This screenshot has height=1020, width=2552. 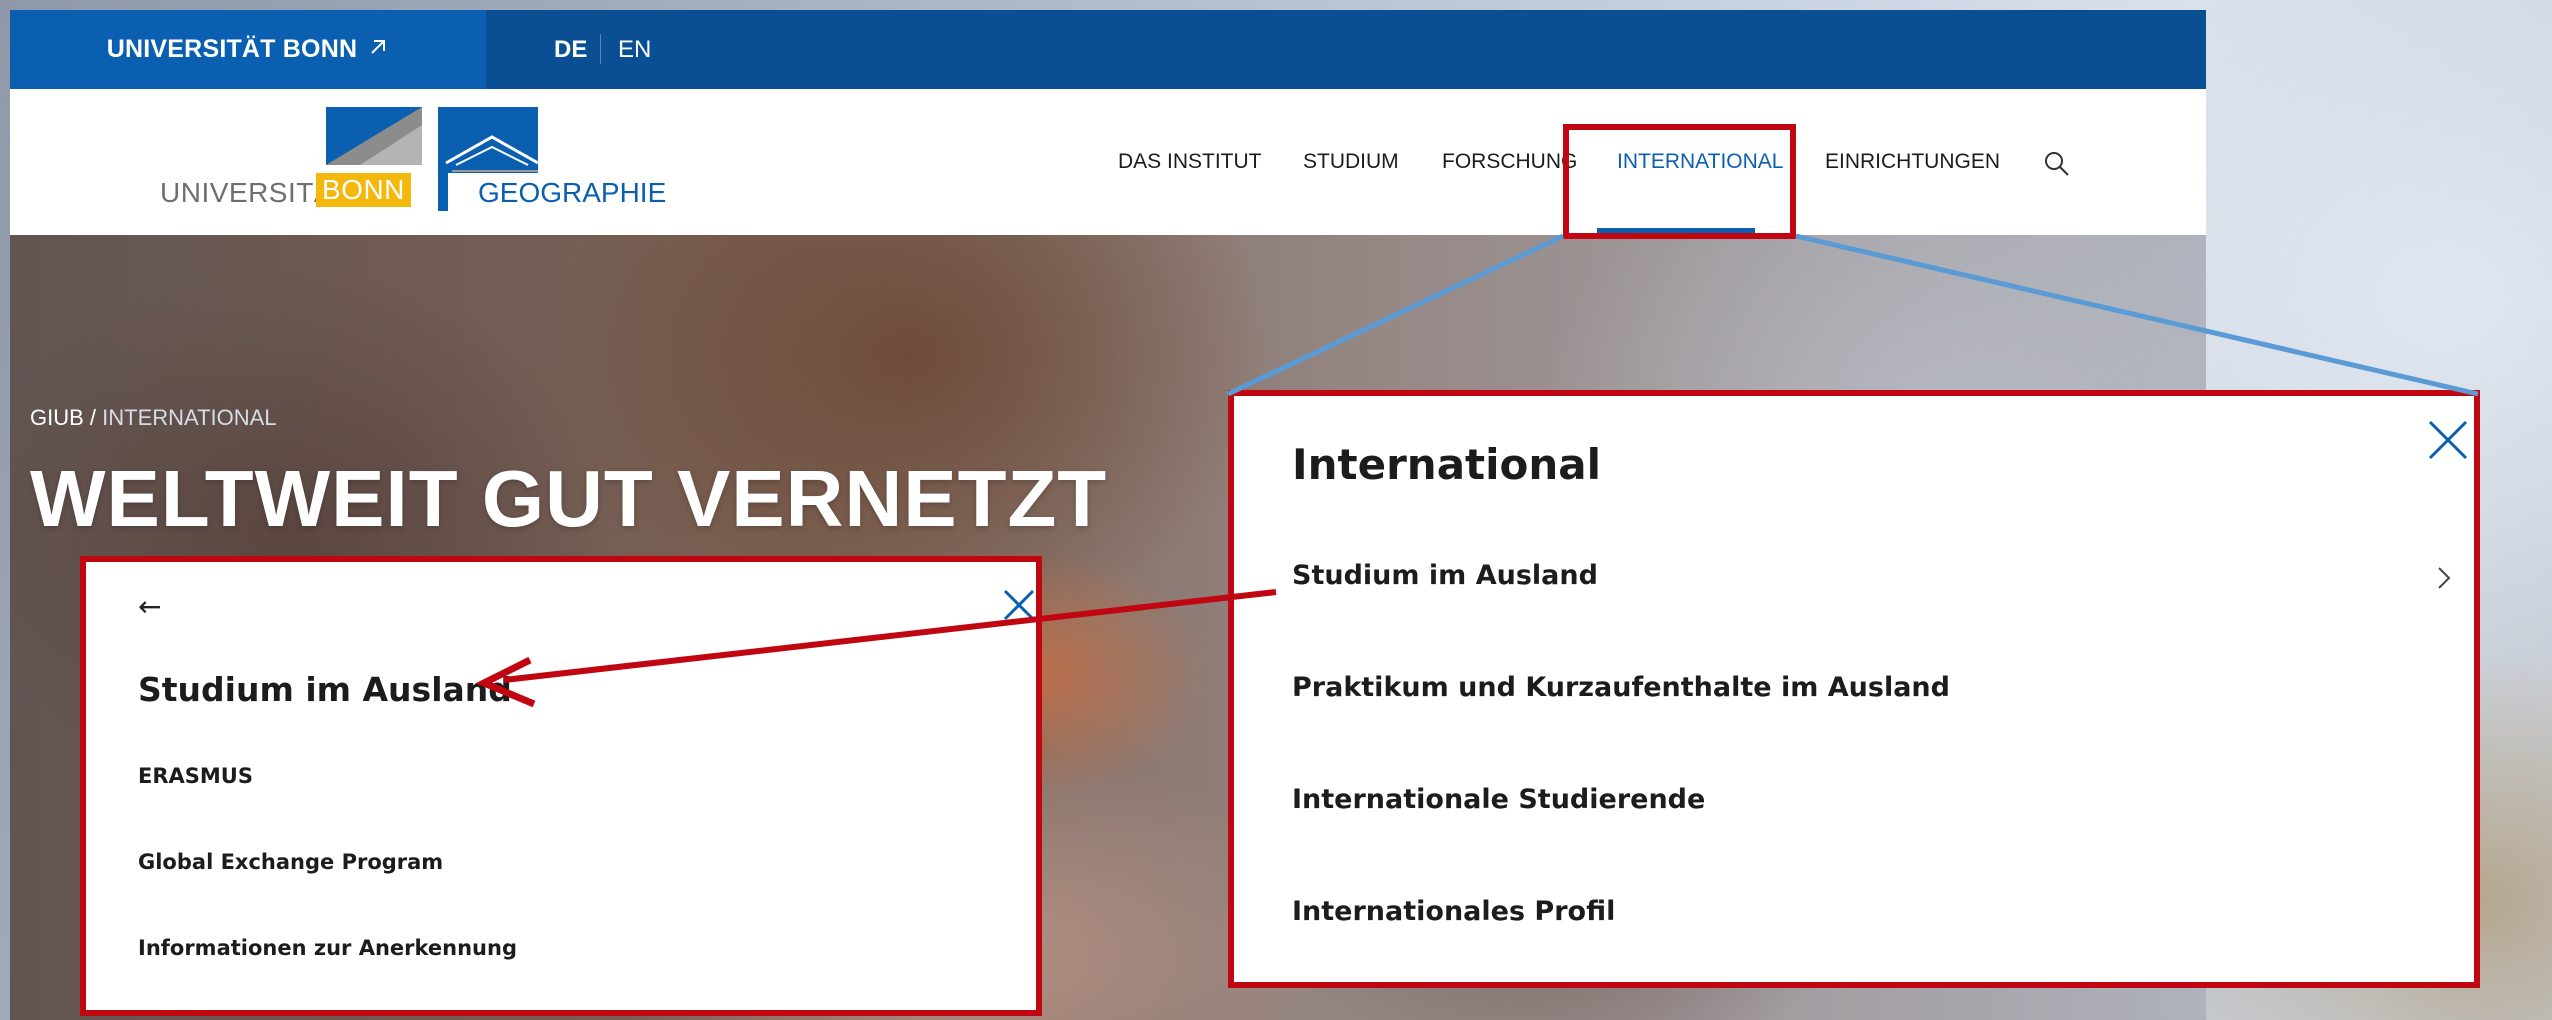 I want to click on university-link-label: UNIVERSITÄT BONN, so click(x=232, y=49).